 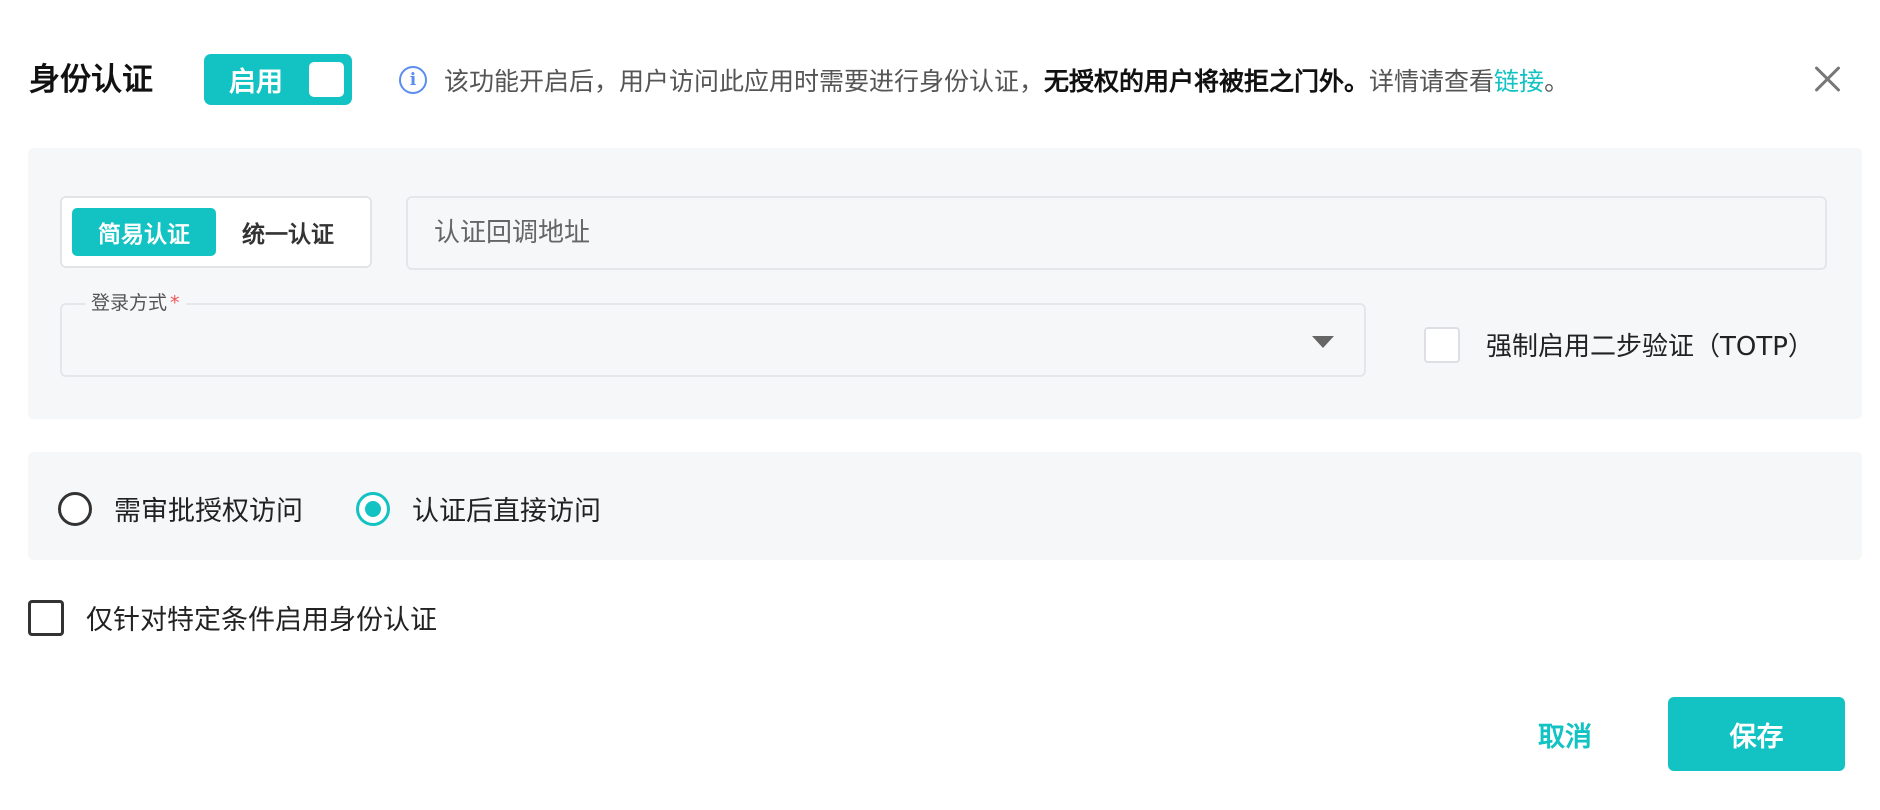 I want to click on toggle-label: 启用, so click(x=256, y=82).